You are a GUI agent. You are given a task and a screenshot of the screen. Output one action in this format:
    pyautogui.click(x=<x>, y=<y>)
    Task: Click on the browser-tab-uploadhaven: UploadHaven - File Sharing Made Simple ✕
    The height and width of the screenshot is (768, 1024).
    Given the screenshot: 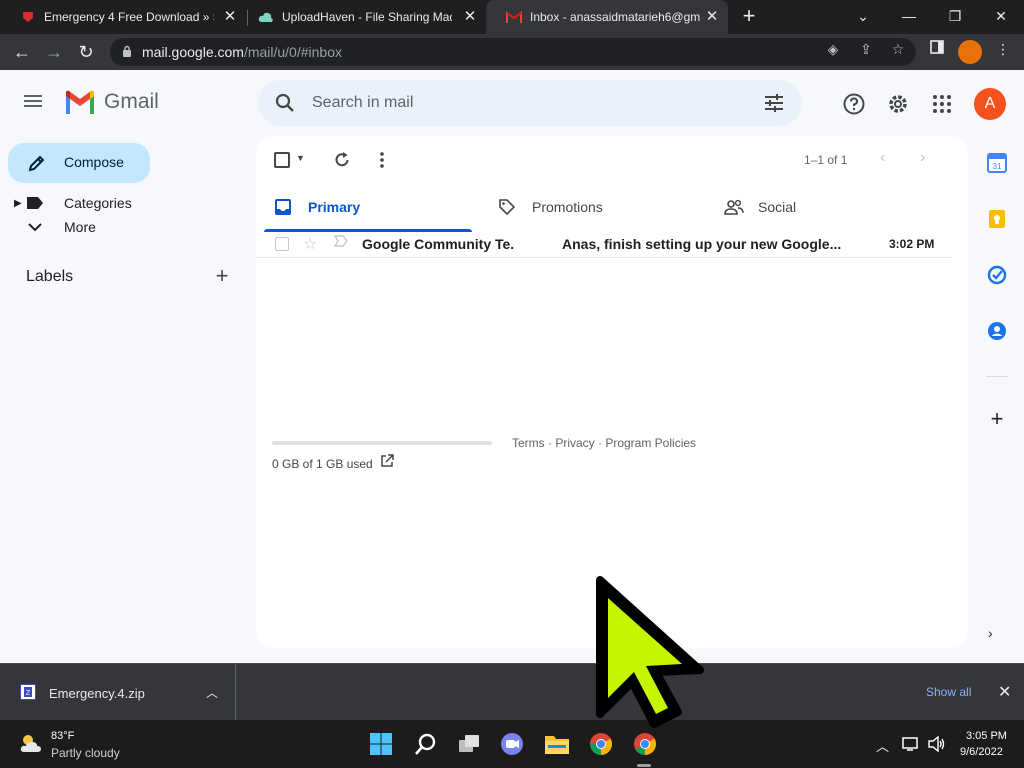 What is the action you would take?
    pyautogui.click(x=362, y=17)
    